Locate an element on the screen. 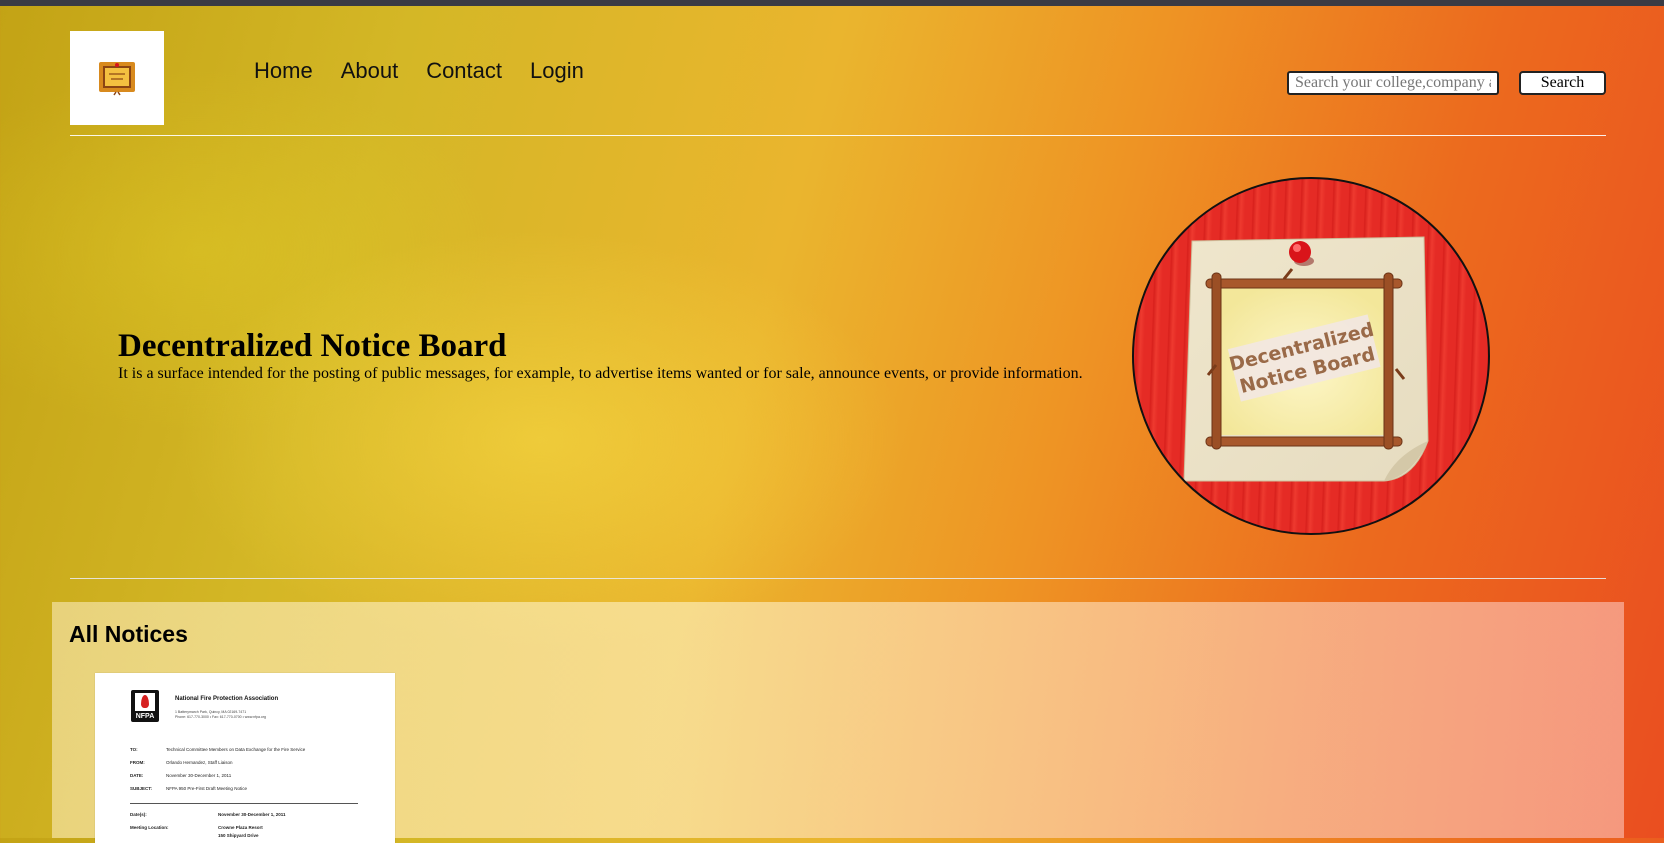 The height and width of the screenshot is (843, 1664). notice-board-logo-icon is located at coordinates (117, 79).